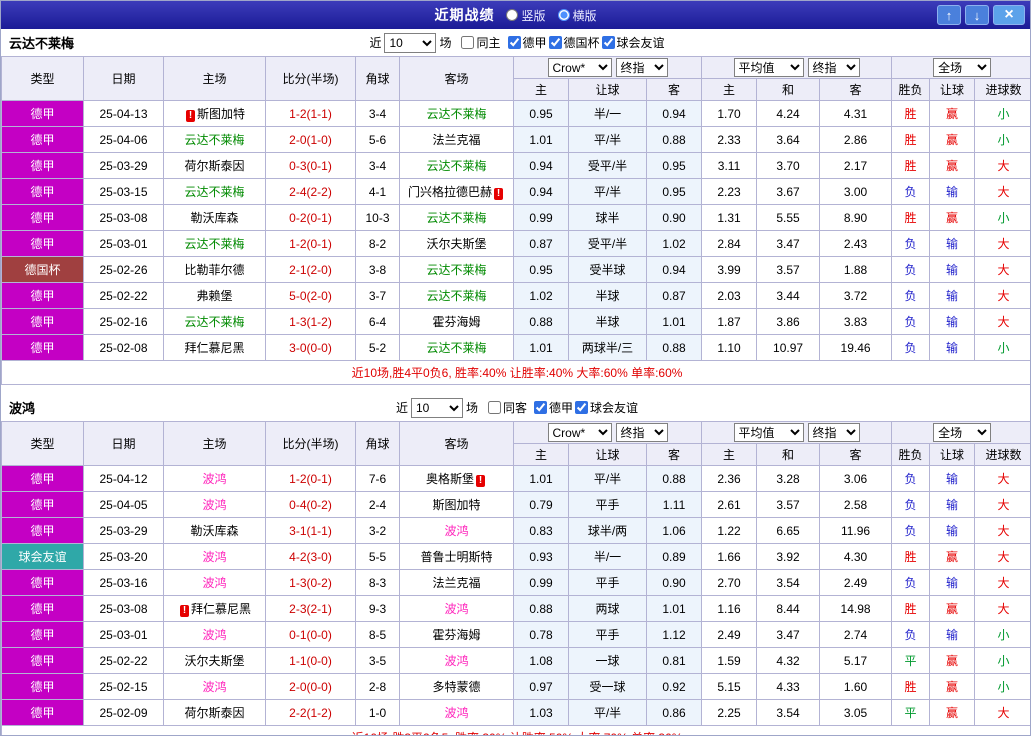 The image size is (1031, 736). Describe the element at coordinates (729, 478) in the screenshot. I see `avg-home-odds-cell: 2.36` at that location.